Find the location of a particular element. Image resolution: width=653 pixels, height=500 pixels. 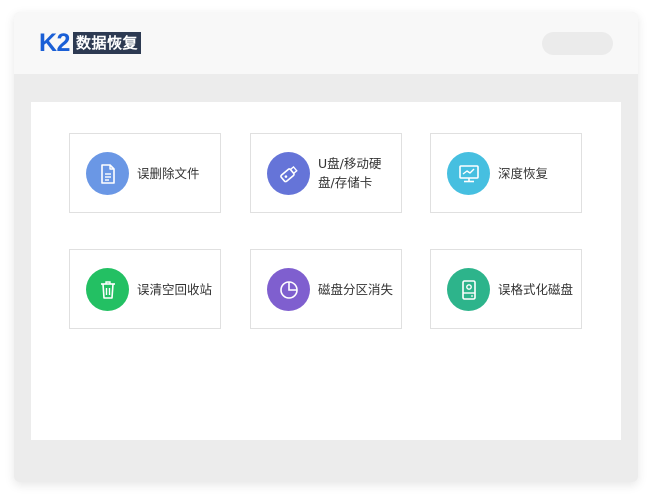

document-icon is located at coordinates (107, 173).